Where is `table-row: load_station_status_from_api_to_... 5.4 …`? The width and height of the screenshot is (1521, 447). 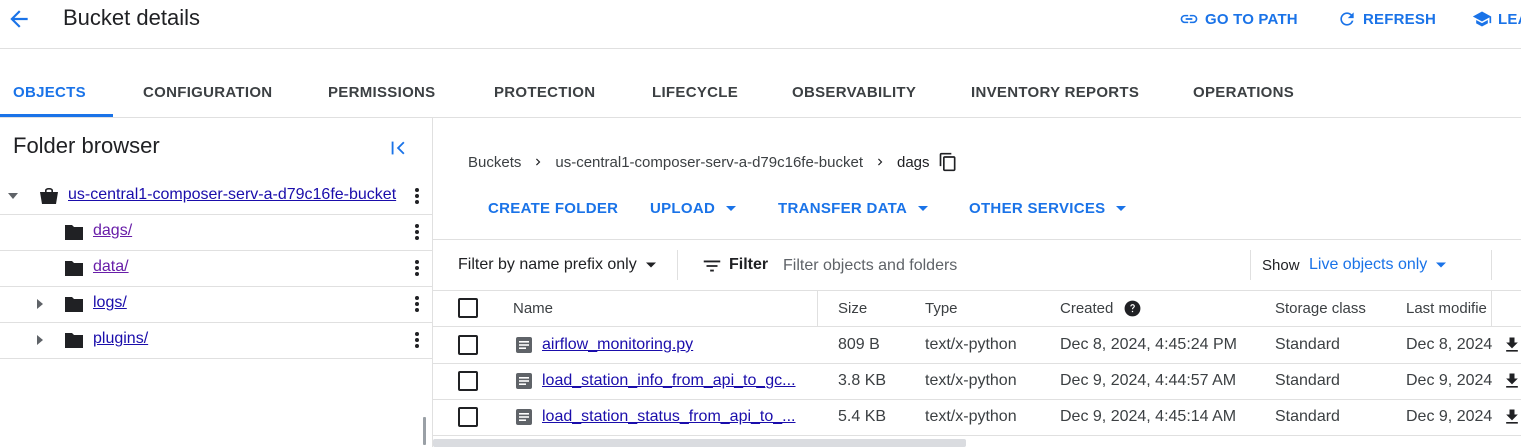 table-row: load_station_status_from_api_to_... 5.4 … is located at coordinates (977, 417).